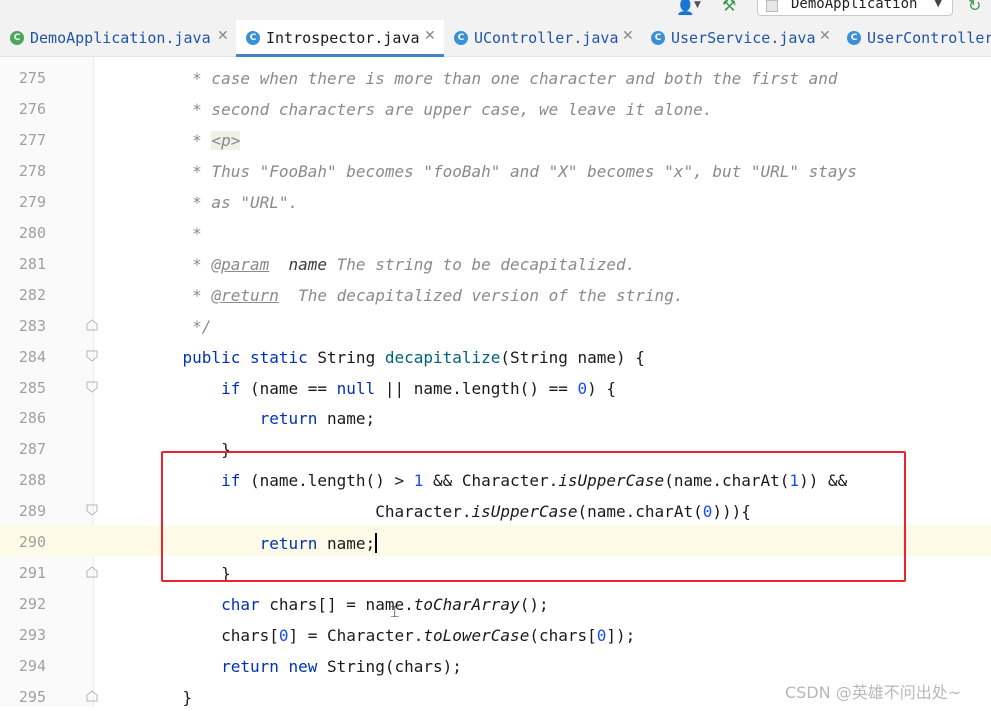 The image size is (991, 711). What do you see at coordinates (621, 636) in the screenshot?
I see `code-token: ]);` at bounding box center [621, 636].